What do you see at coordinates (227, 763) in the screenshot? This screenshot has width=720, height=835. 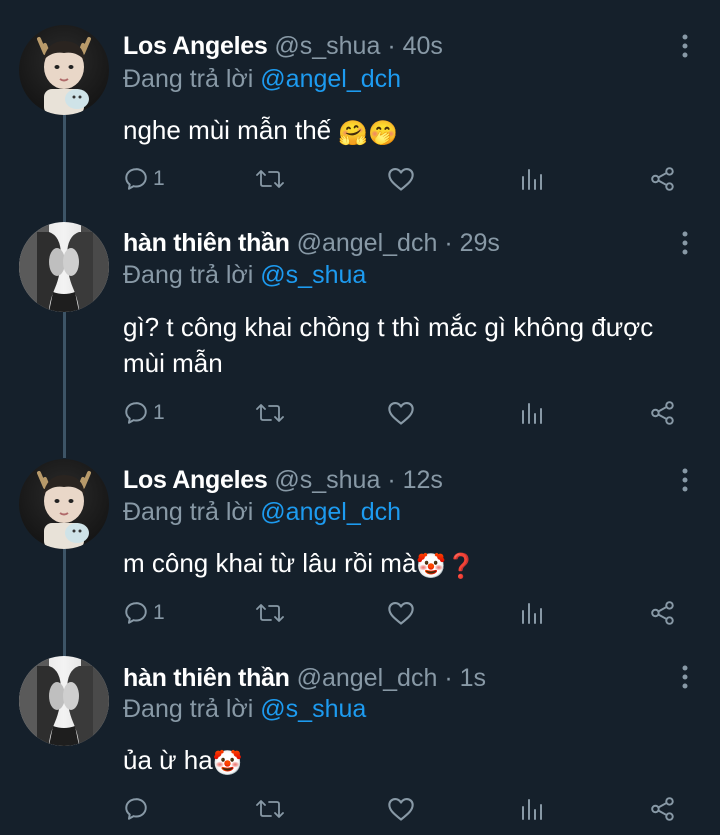 I see `tweet-emoji: 🤡` at bounding box center [227, 763].